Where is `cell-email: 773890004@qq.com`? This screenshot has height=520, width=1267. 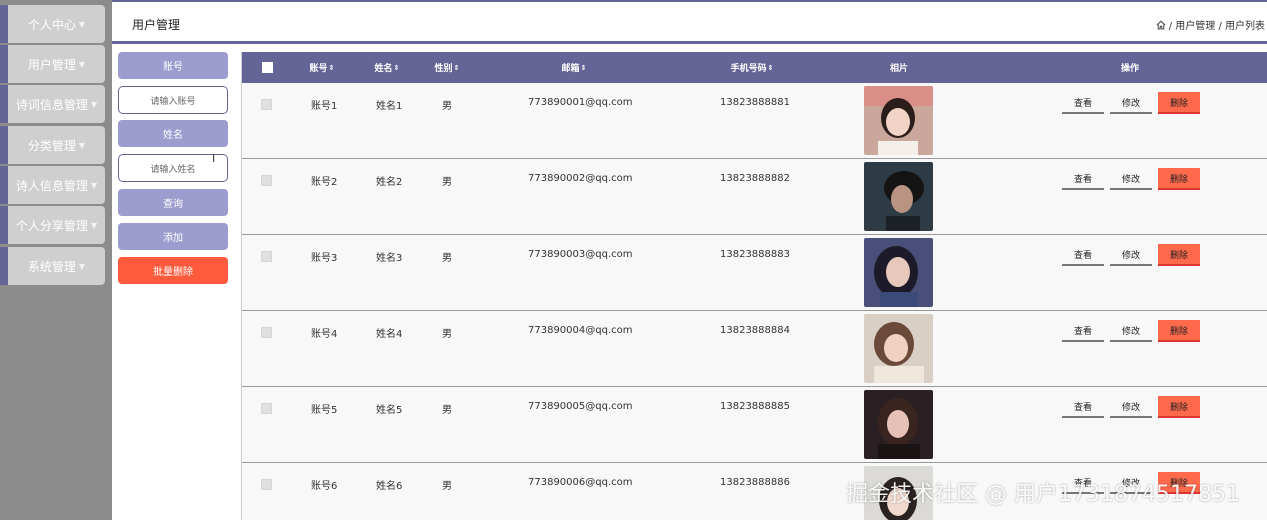
cell-email: 773890004@qq.com is located at coordinates (580, 330).